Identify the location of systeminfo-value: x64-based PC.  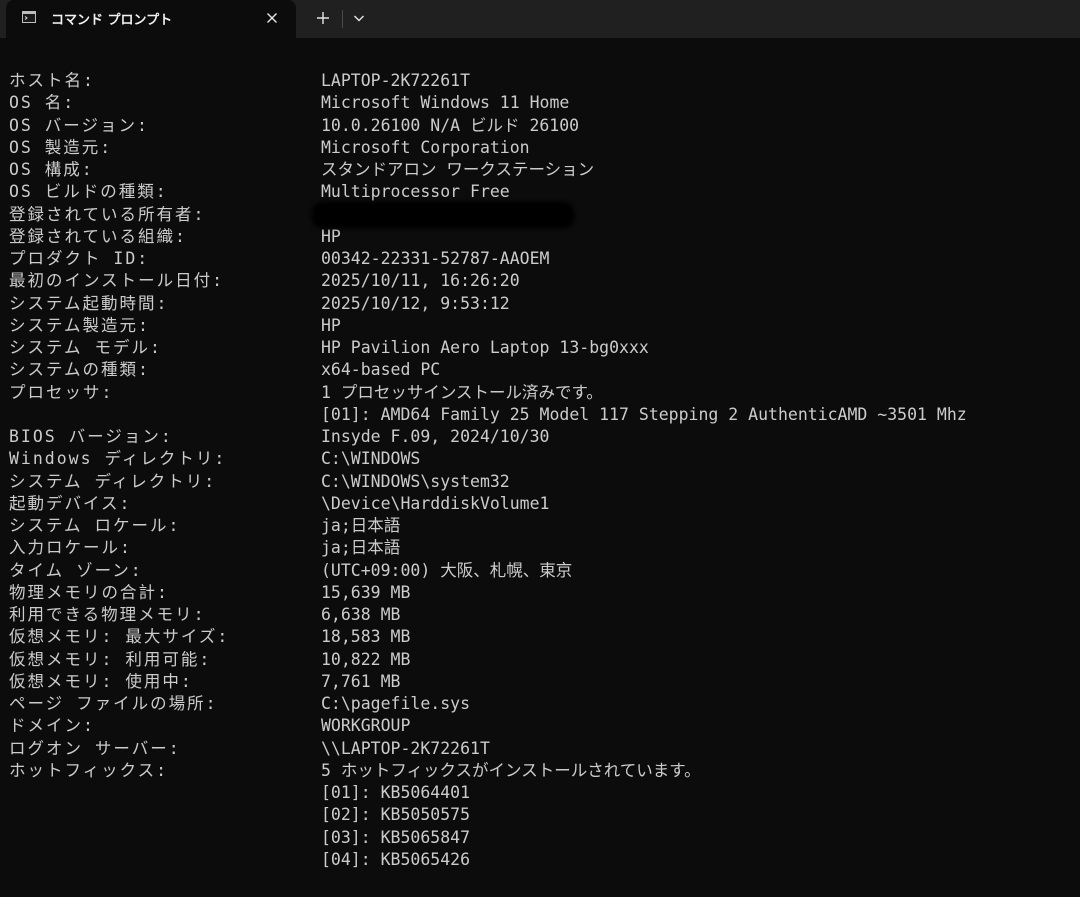
(381, 370).